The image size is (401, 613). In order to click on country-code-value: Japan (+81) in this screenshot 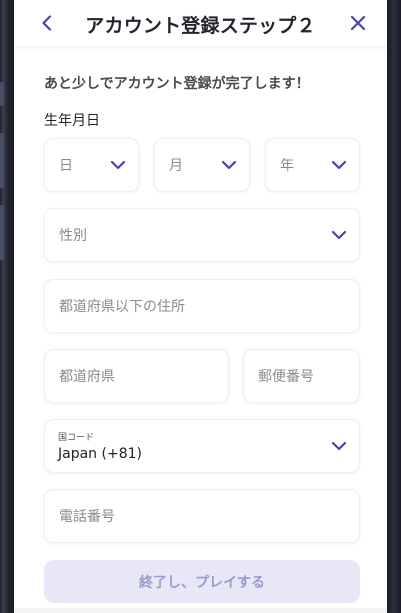, I will do `click(100, 454)`.